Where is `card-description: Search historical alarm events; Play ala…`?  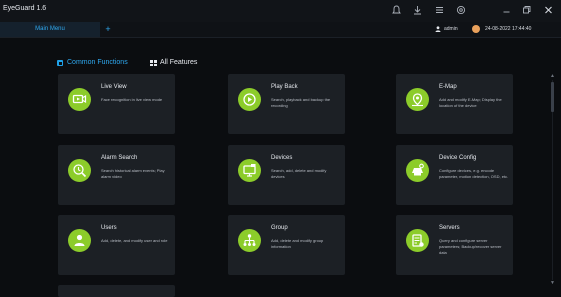
card-description: Search historical alarm events; Play ala… is located at coordinates (133, 173).